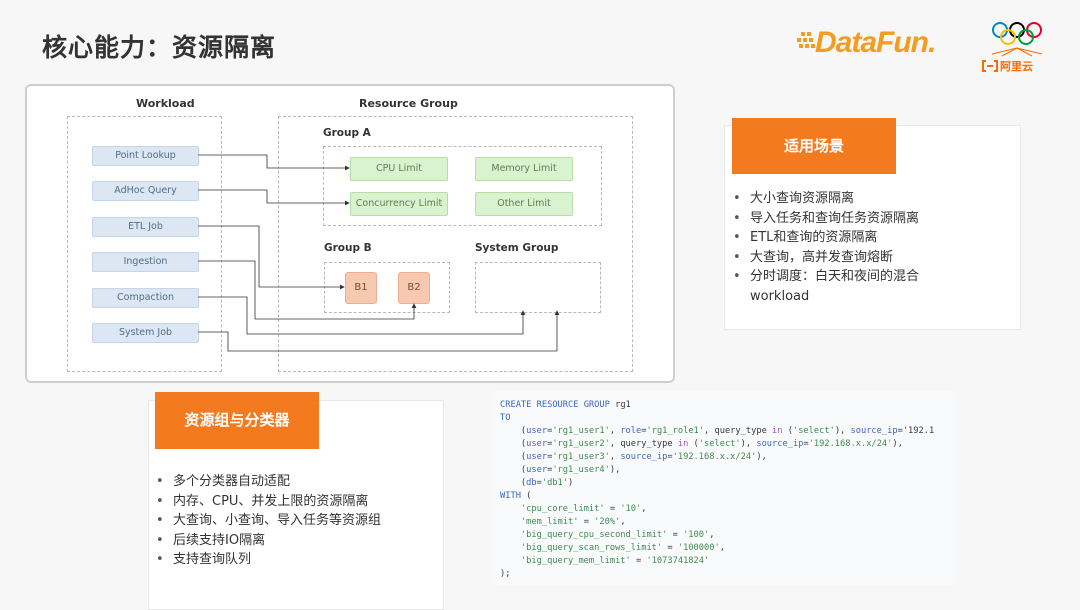  What do you see at coordinates (990, 66) in the screenshot?
I see `aliyun-mark-icon` at bounding box center [990, 66].